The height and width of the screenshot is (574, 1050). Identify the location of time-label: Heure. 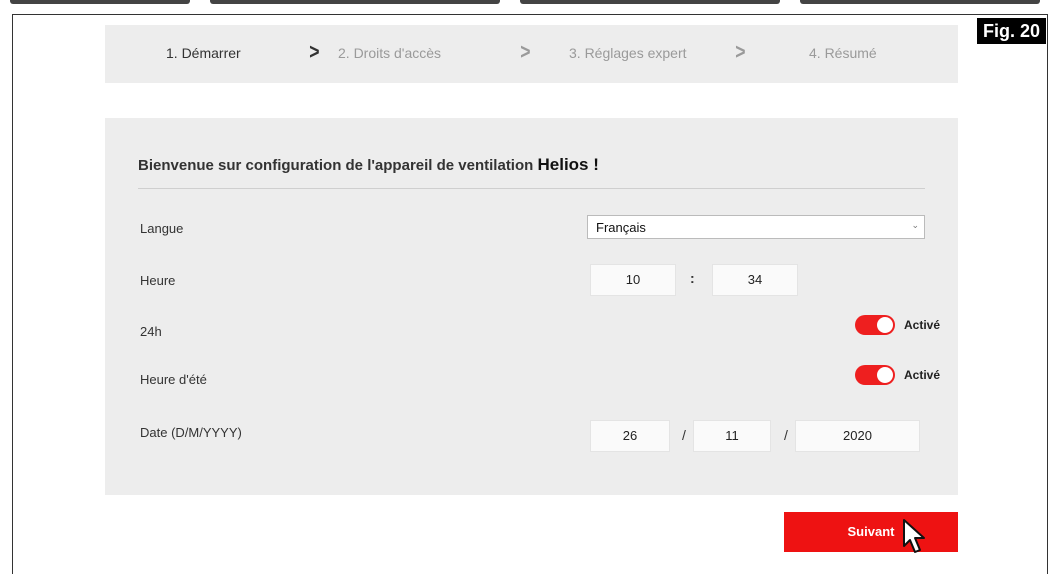
(158, 280).